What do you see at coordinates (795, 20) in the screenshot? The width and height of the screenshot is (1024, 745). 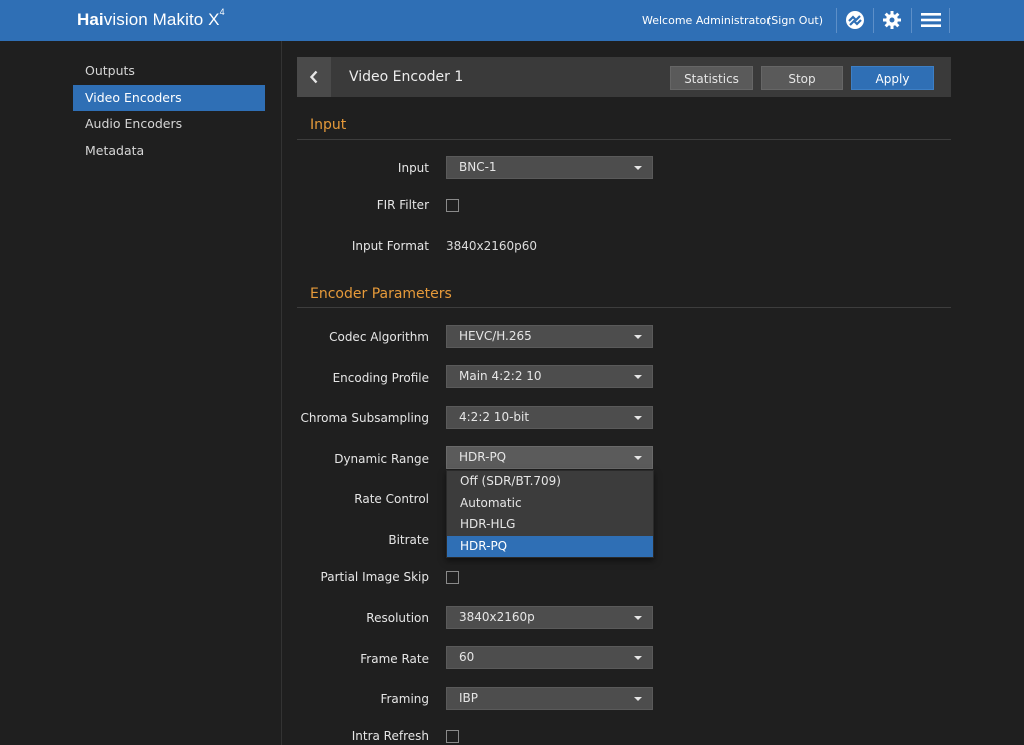 I see `sign-out-link: (Sign Out)` at bounding box center [795, 20].